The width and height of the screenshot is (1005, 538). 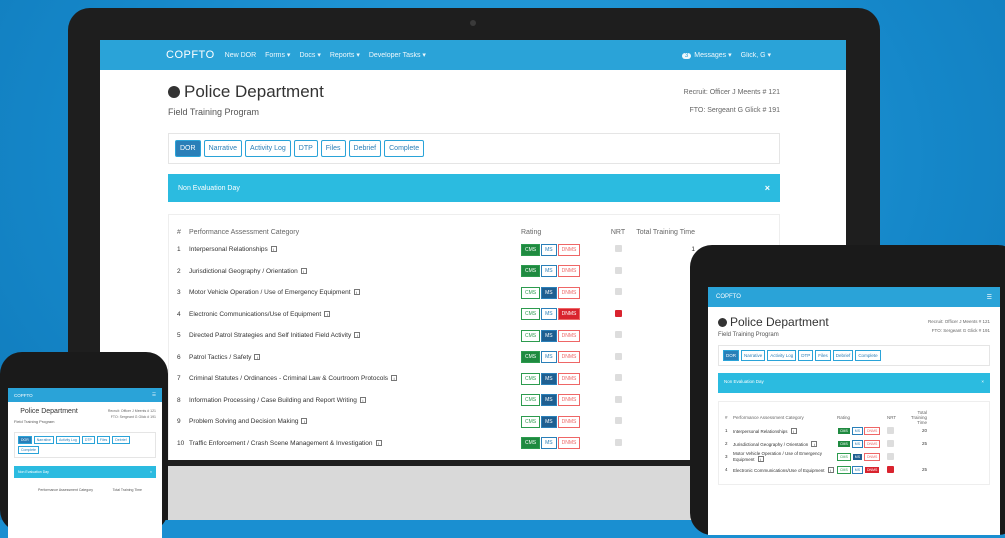 I want to click on tab-dor: DOR, so click(x=188, y=148).